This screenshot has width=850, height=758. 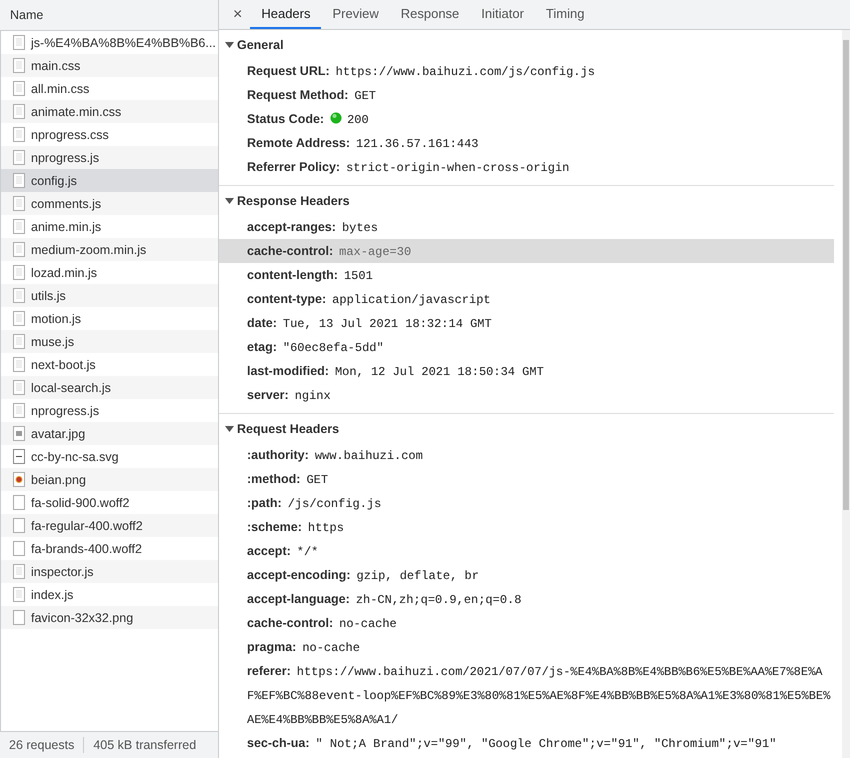 I want to click on request-row: local-search.js, so click(x=109, y=387).